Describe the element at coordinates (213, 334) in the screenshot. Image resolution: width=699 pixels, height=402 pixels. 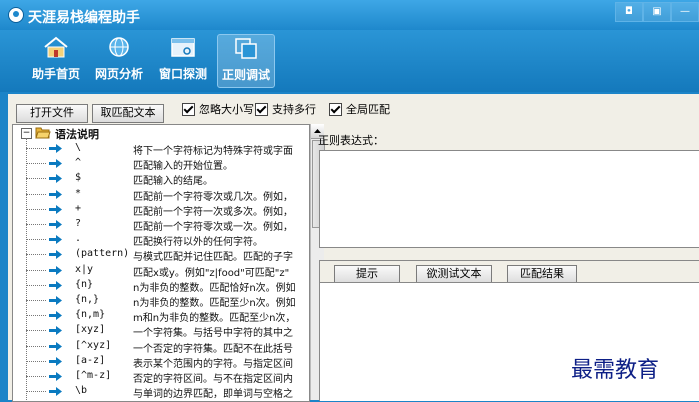
I see `tree-item-desc: 一个字符集。与括号中字符的其中之` at that location.